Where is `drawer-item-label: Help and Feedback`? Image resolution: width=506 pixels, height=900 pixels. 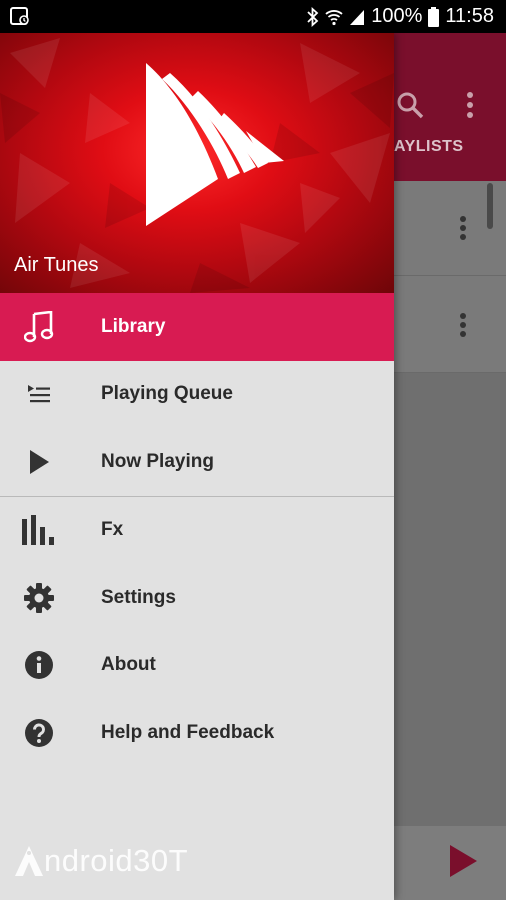 drawer-item-label: Help and Feedback is located at coordinates (188, 732).